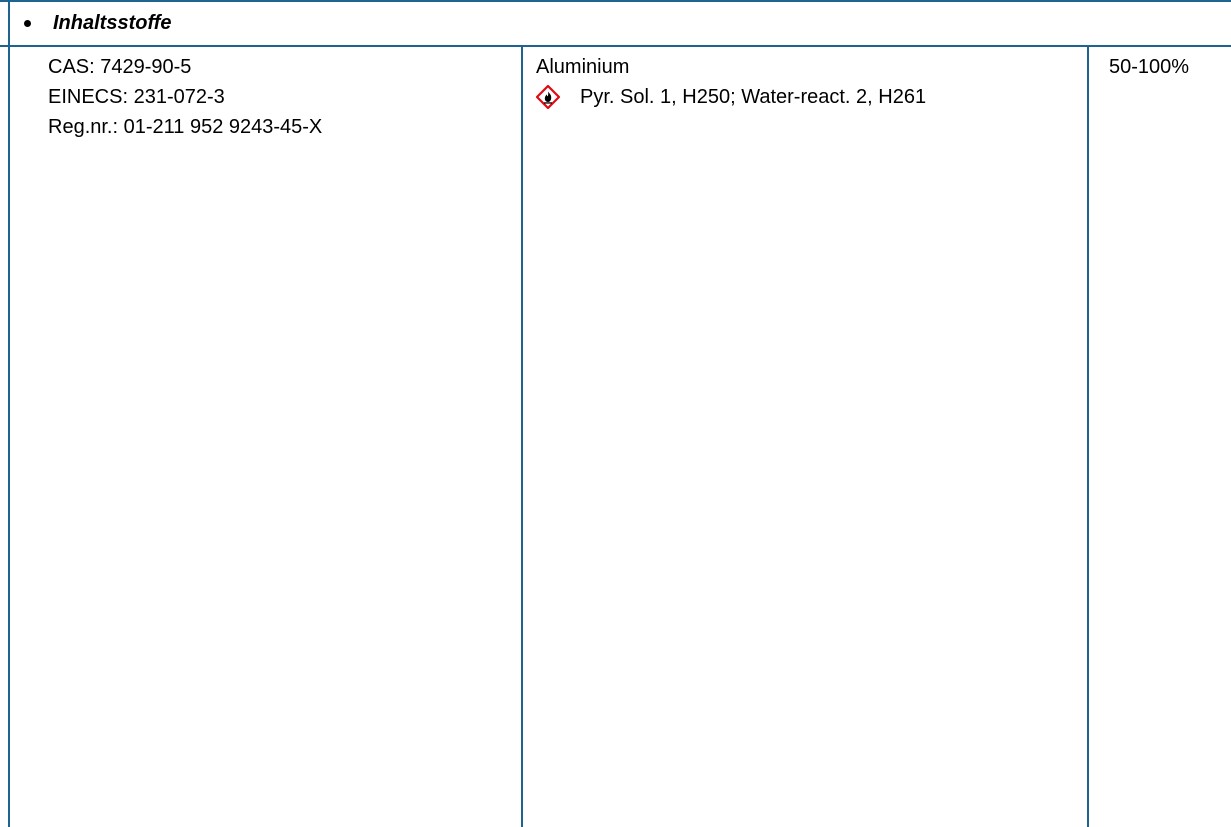 This screenshot has width=1231, height=827. Describe the element at coordinates (9, 413) in the screenshot. I see `table-left-border` at that location.